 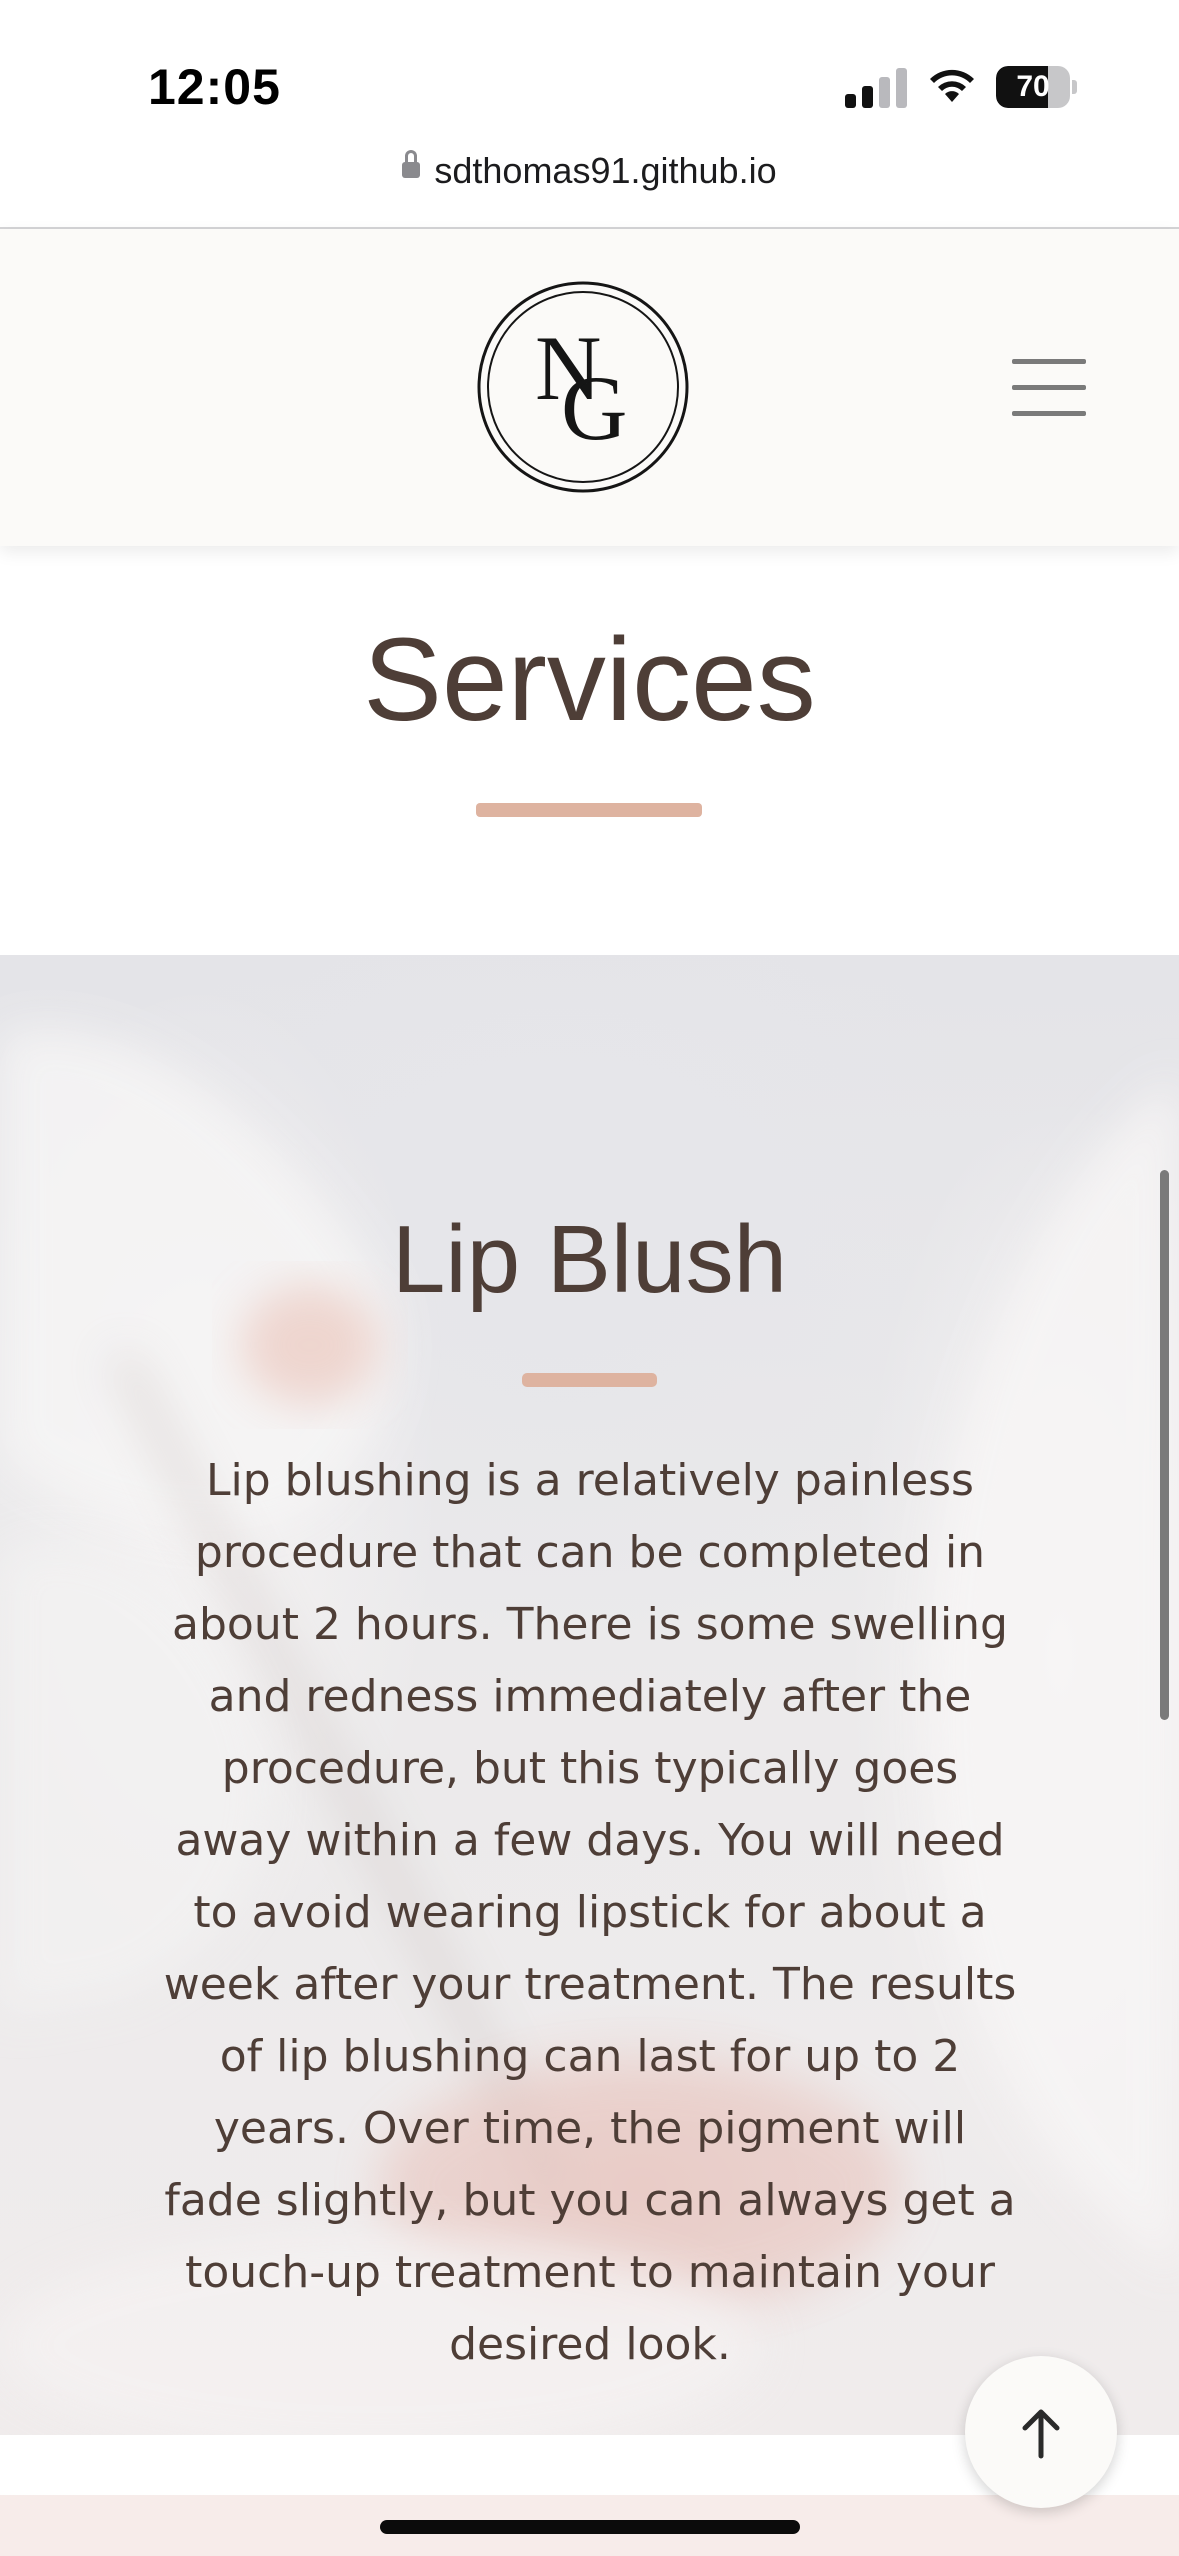 I want to click on ng-logo: N G, so click(x=583, y=387).